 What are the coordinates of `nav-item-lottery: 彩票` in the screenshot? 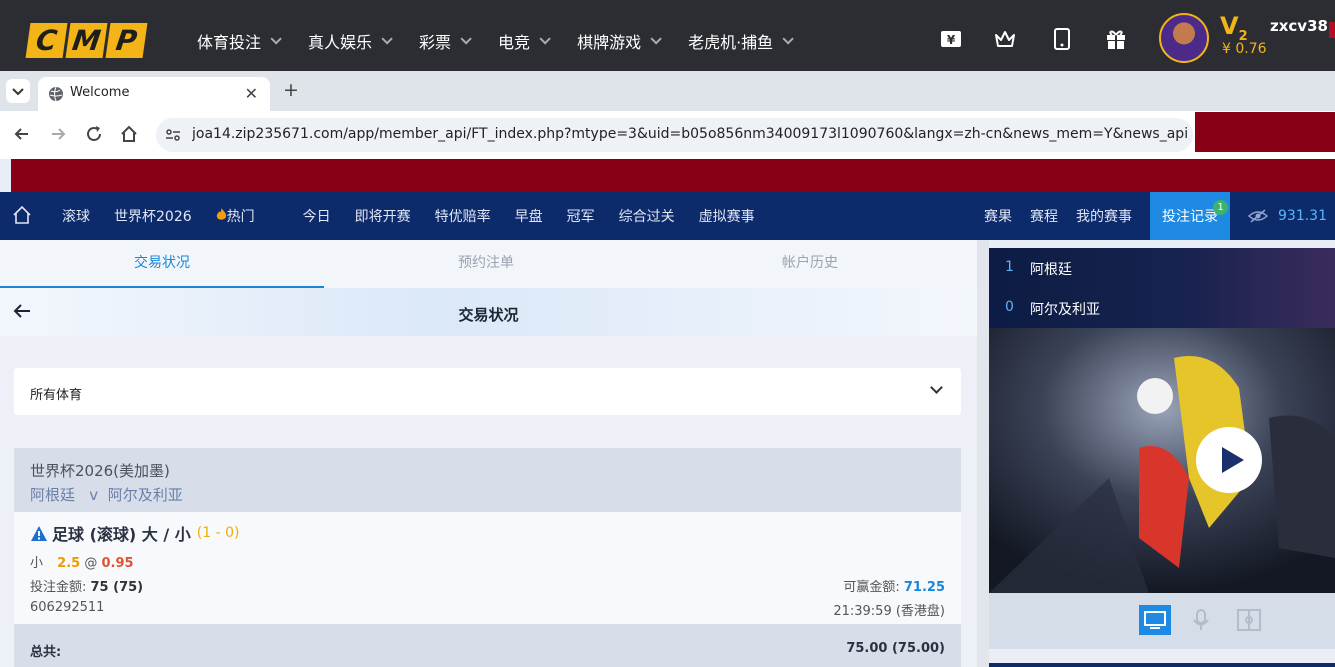 It's located at (445, 41).